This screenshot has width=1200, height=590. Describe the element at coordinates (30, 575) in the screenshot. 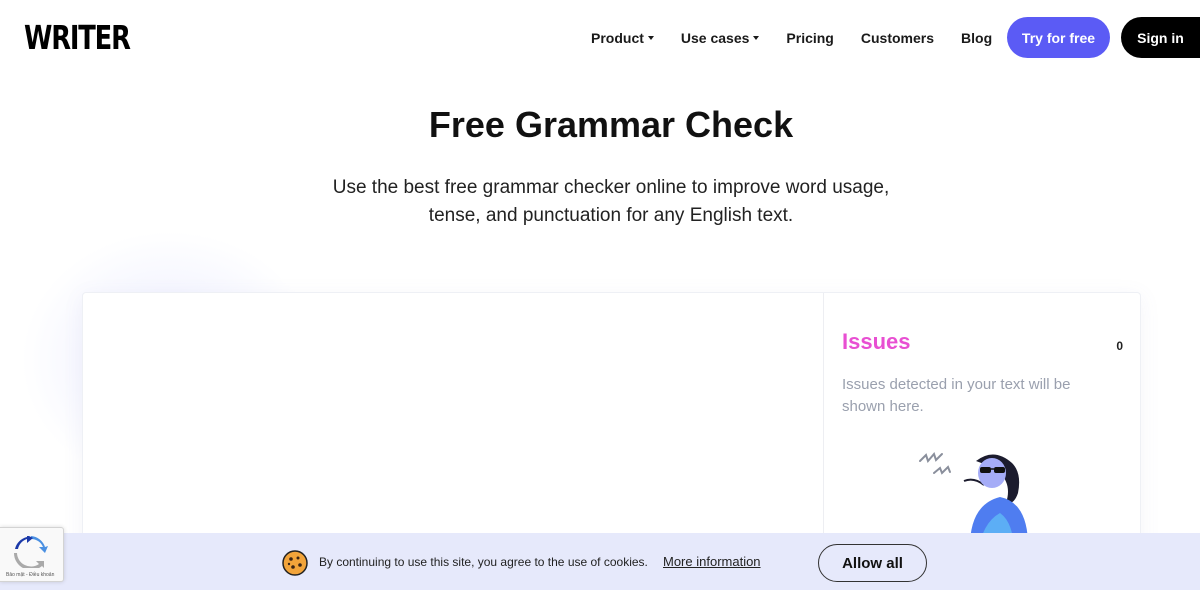

I see `recaptcha-label: Bảo mật - Điều khoản` at that location.